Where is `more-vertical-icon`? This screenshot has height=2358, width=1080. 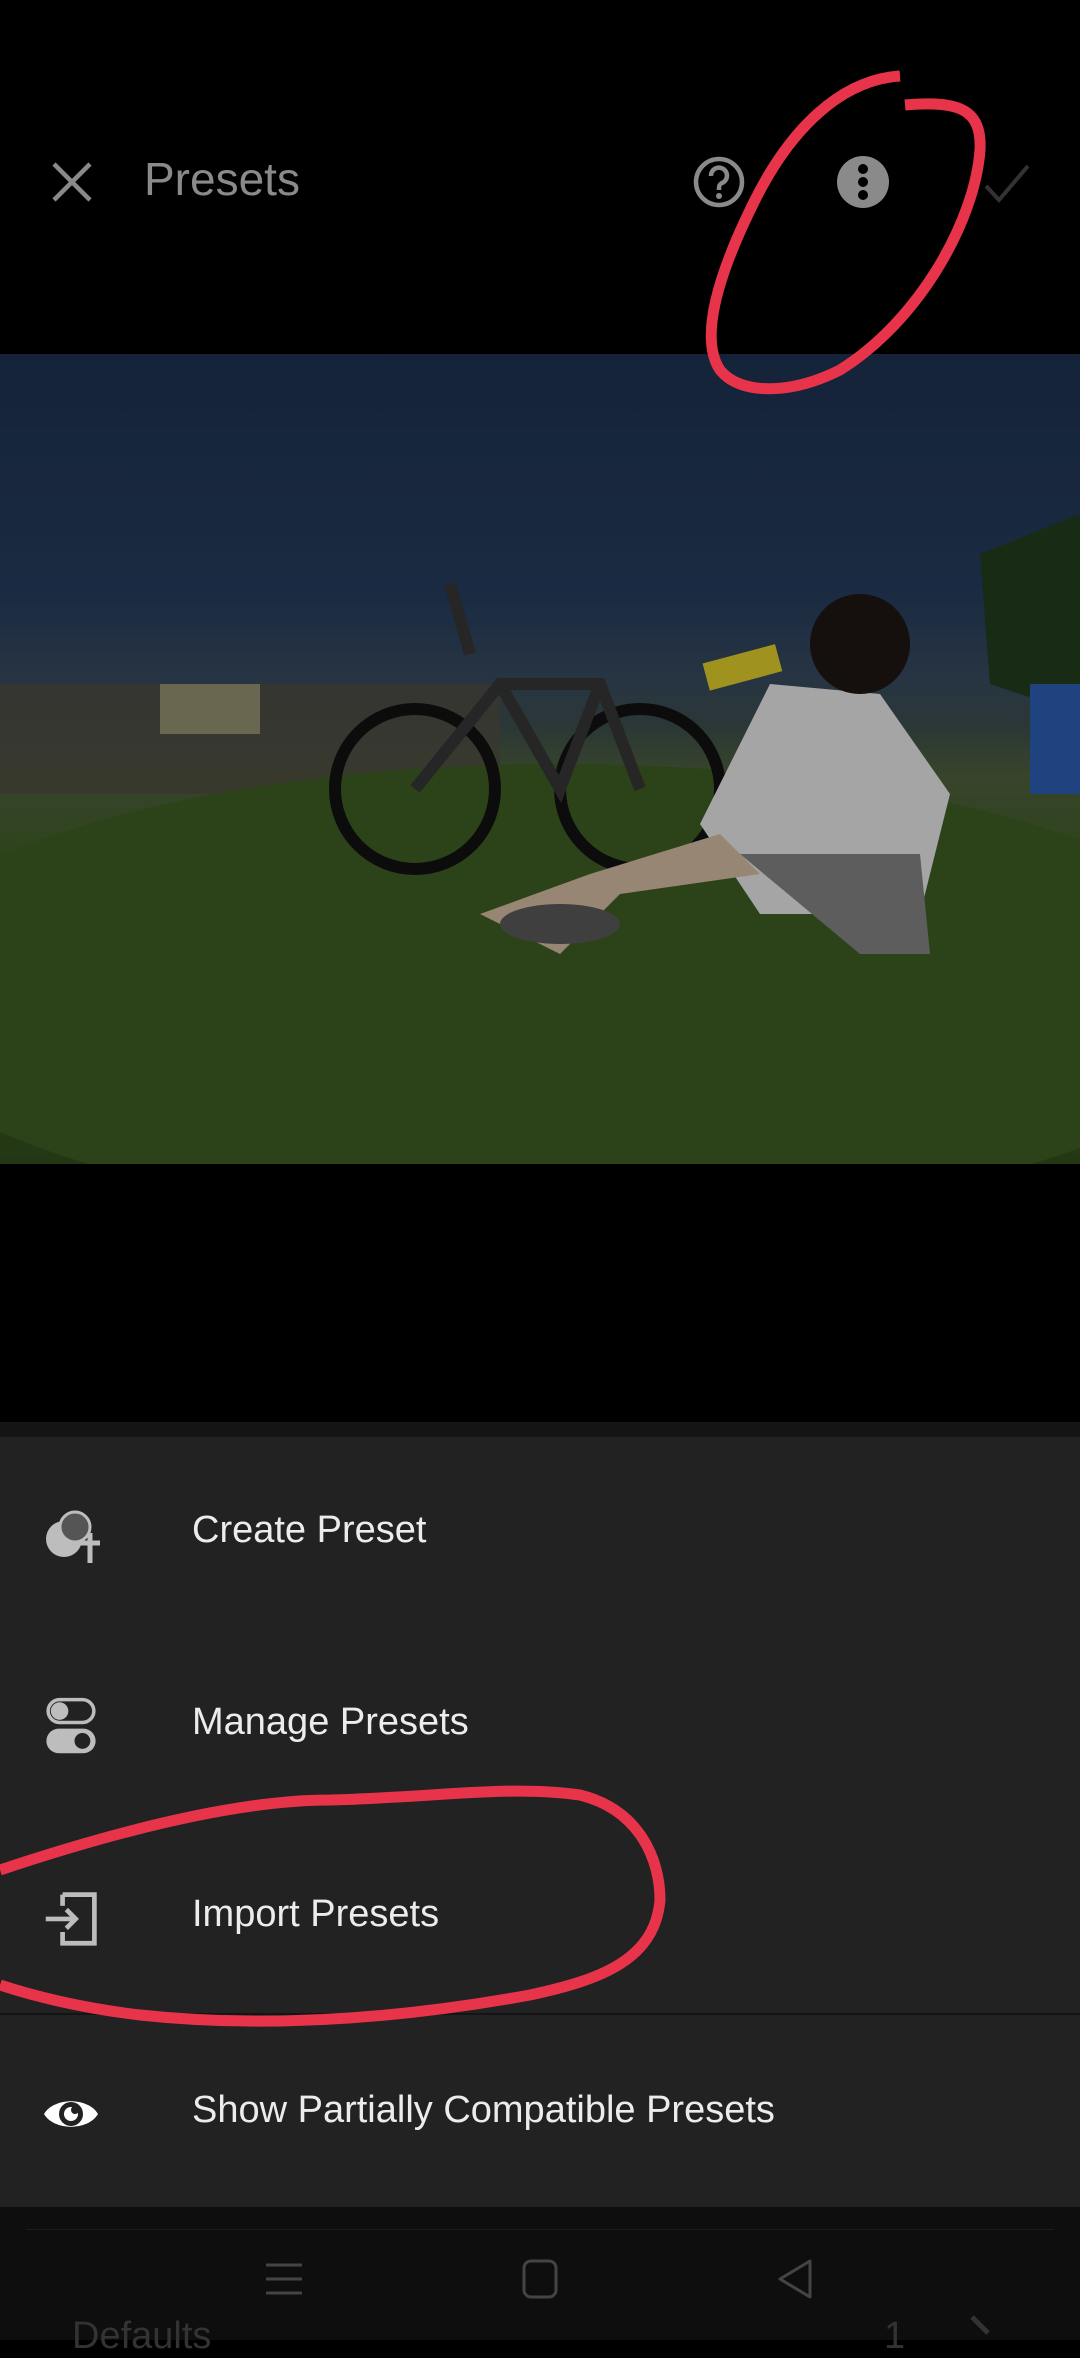
more-vertical-icon is located at coordinates (863, 182).